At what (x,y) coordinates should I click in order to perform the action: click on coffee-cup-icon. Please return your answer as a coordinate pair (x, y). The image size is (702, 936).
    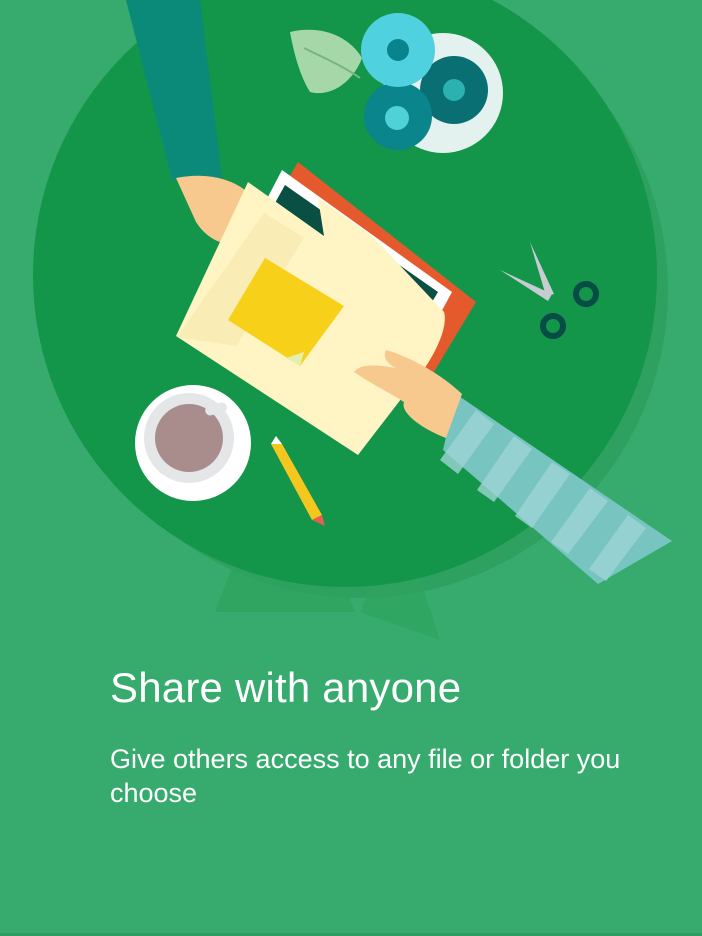
    Looking at the image, I should click on (193, 443).